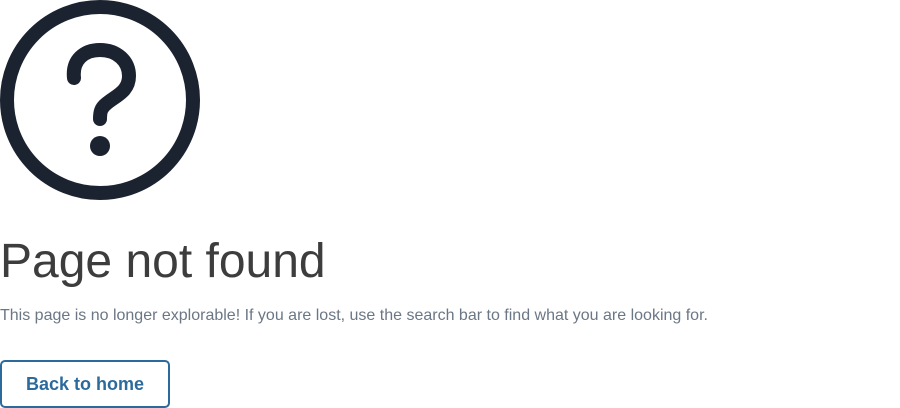 The height and width of the screenshot is (408, 900). What do you see at coordinates (85, 384) in the screenshot?
I see `back-to-home-button: Back to home` at bounding box center [85, 384].